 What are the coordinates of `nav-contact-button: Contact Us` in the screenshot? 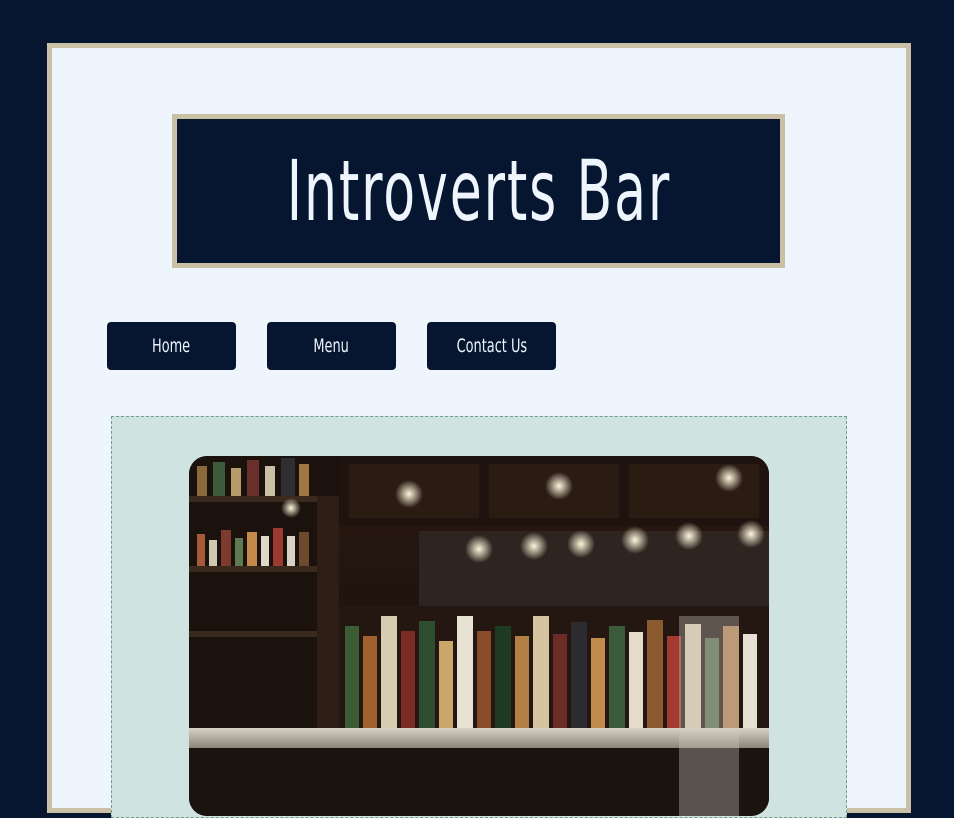 It's located at (491, 346).